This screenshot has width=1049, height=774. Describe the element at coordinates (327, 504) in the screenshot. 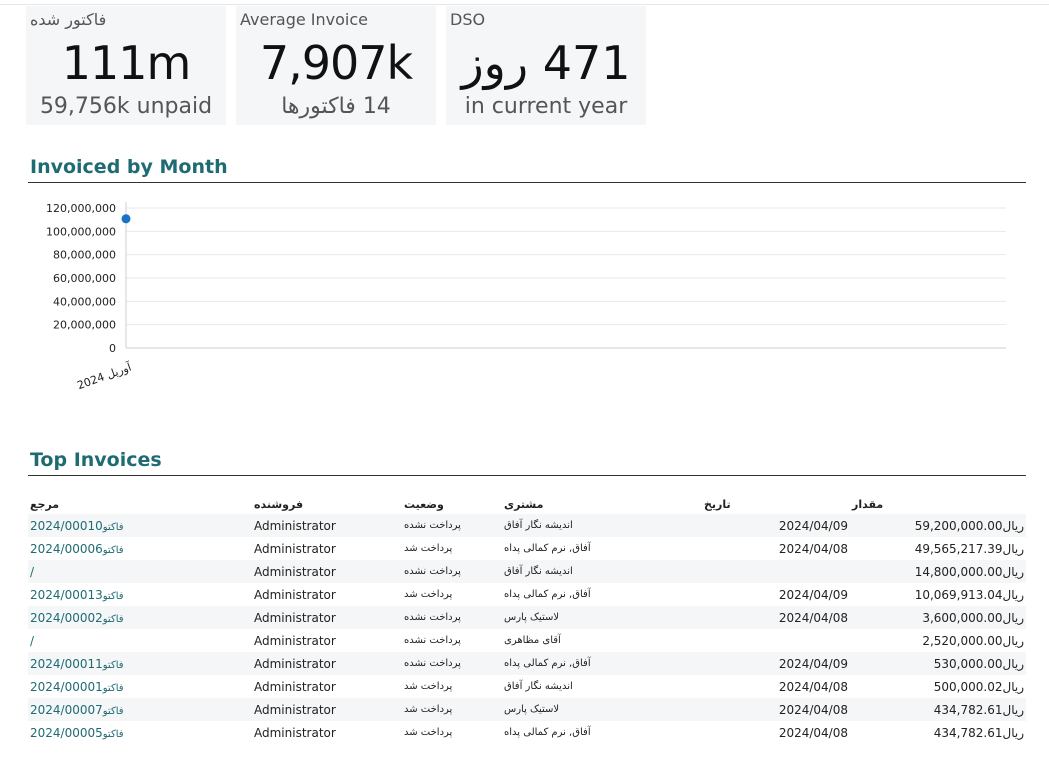

I see `col-header-seller: فروشنده` at that location.